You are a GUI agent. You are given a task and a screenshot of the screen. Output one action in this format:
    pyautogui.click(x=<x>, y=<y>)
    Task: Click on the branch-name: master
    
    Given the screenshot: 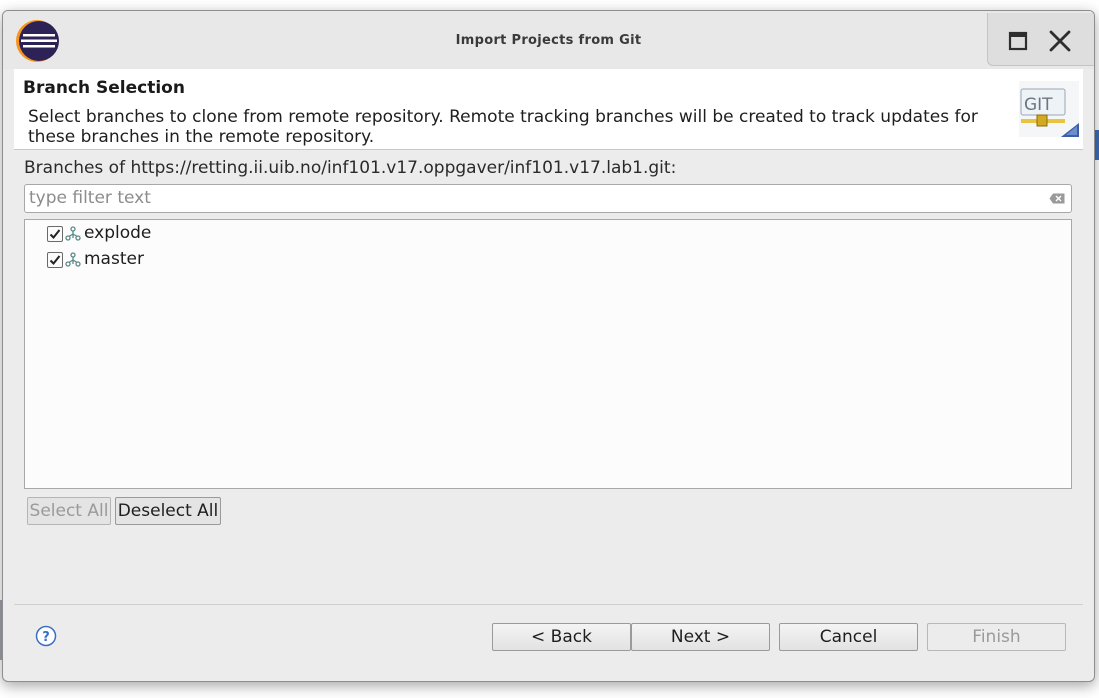 What is the action you would take?
    pyautogui.click(x=114, y=259)
    